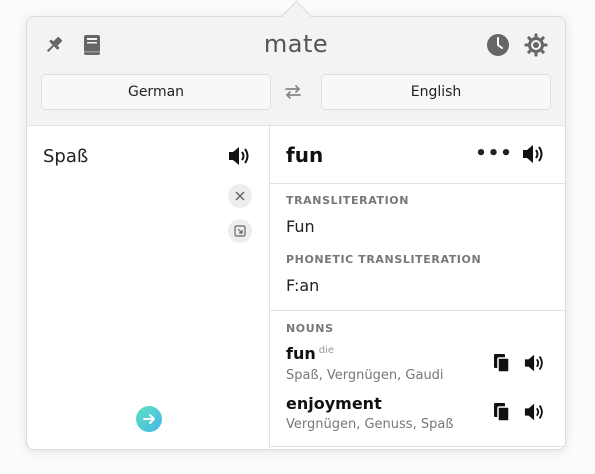 Image resolution: width=595 pixels, height=474 pixels. I want to click on transliteration-label: TRANSLITERATION, so click(348, 200).